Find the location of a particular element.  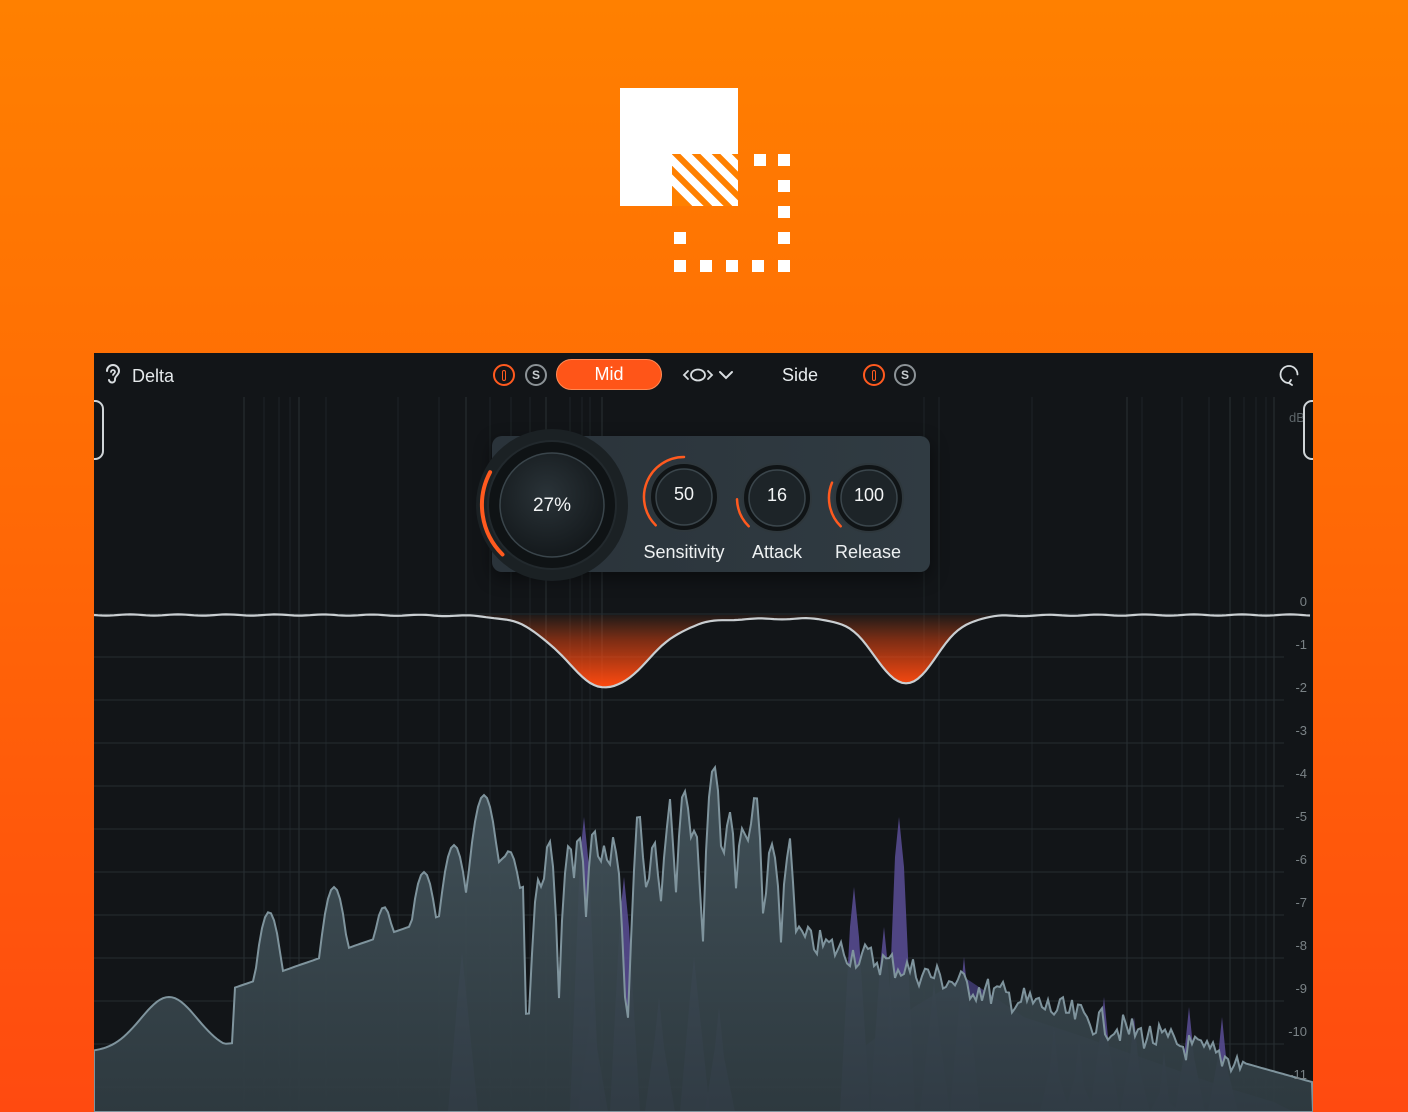

top-bar: Delta S Mid Side S is located at coordinates (703, 375).